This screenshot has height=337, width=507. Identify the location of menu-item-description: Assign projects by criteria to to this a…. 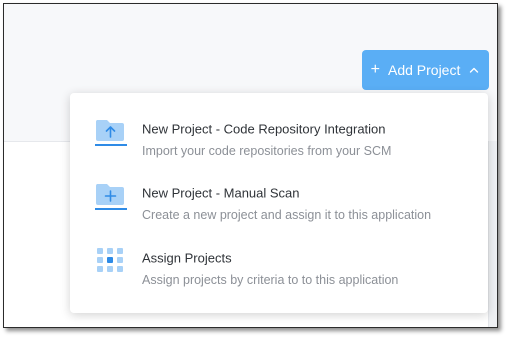
(270, 280).